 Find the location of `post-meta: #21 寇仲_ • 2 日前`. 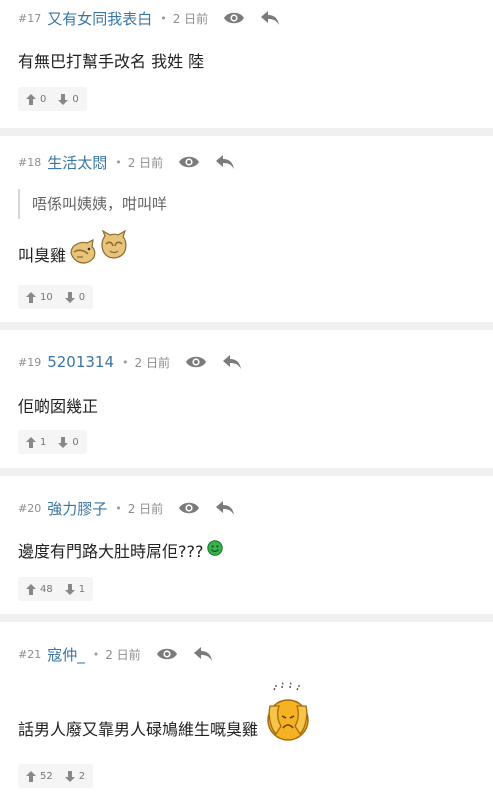

post-meta: #21 寇仲_ • 2 日前 is located at coordinates (116, 654).